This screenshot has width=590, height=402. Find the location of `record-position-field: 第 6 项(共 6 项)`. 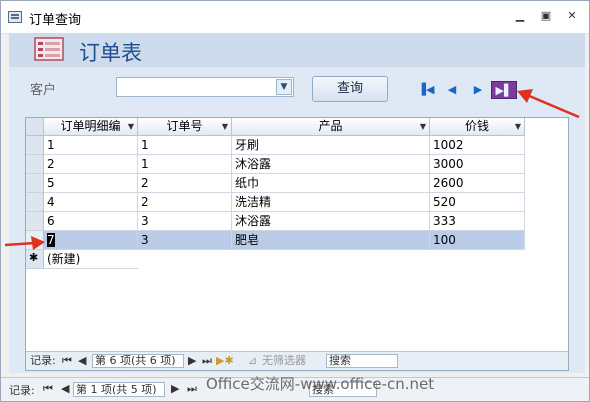

record-position-field: 第 6 项(共 6 项) is located at coordinates (138, 361).